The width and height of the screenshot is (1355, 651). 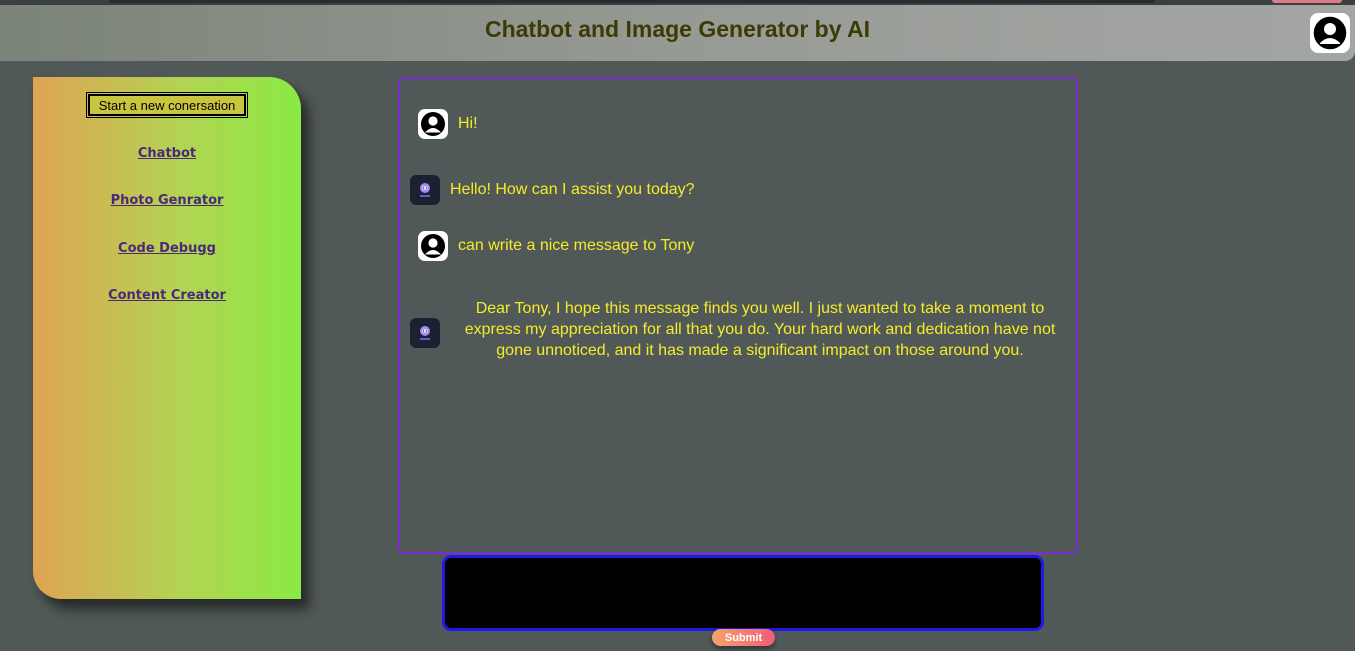 I want to click on message-input, so click(x=743, y=593).